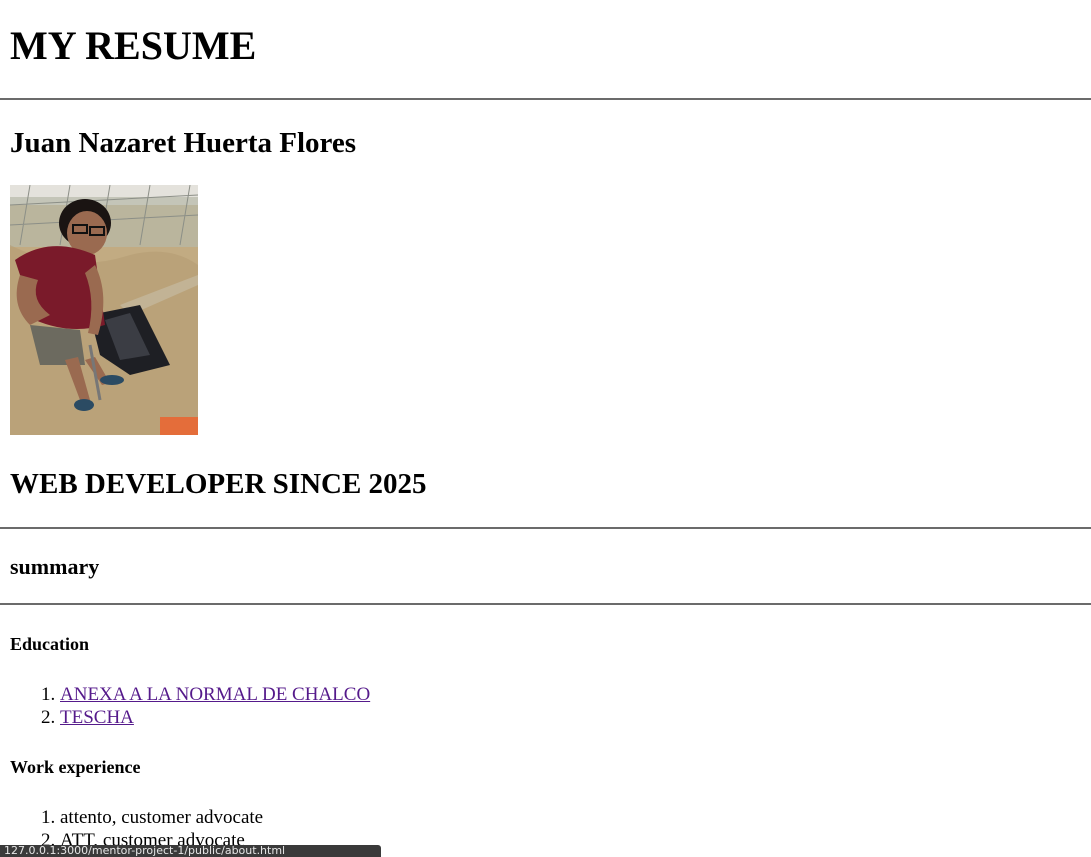 This screenshot has width=1091, height=857. I want to click on summary-heading: summary, so click(55, 566).